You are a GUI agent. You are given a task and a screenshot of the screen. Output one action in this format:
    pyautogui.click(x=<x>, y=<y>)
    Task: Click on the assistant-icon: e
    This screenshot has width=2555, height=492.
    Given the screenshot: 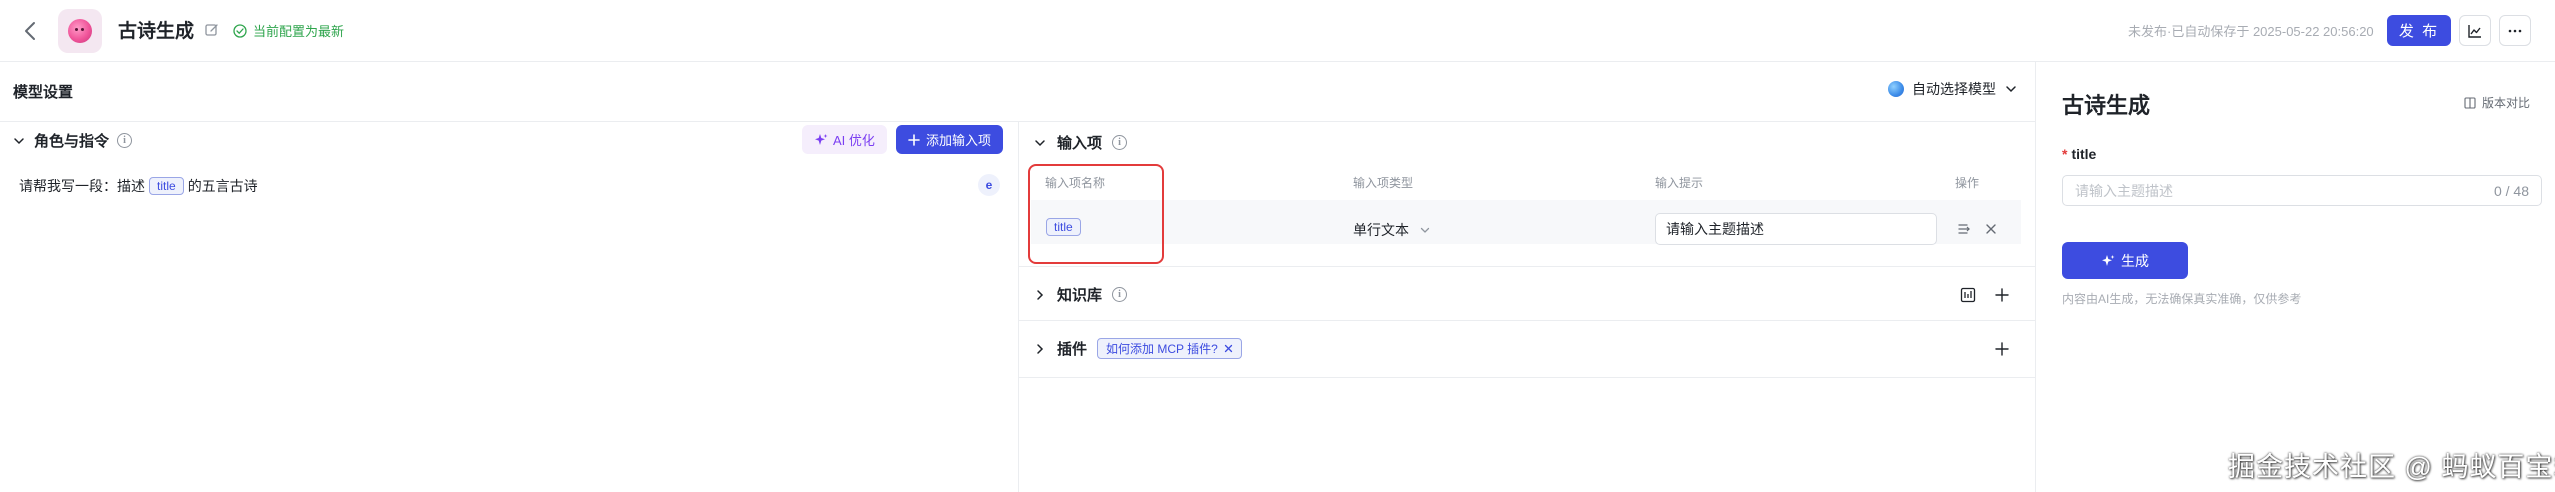 What is the action you would take?
    pyautogui.click(x=989, y=185)
    